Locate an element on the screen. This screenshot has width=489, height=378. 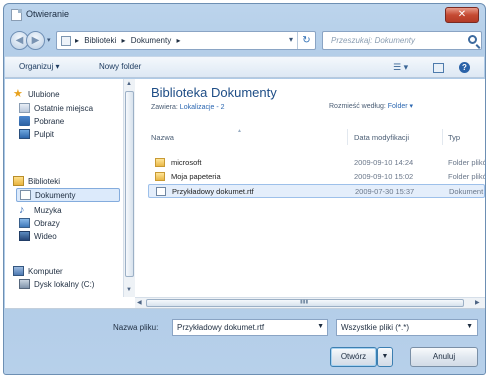
new-folder-button: Nowy folder is located at coordinates (120, 66).